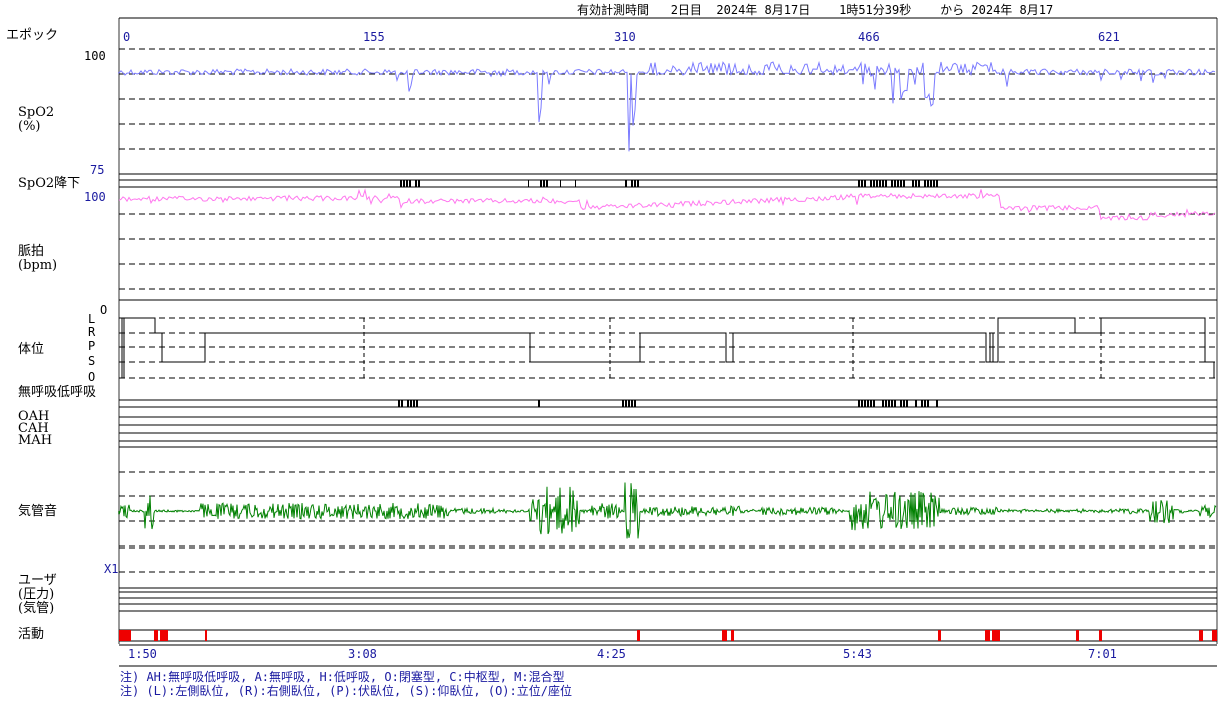 This screenshot has width=1222, height=718. Describe the element at coordinates (1109, 37) in the screenshot. I see `epoch-tick-label: 621` at that location.